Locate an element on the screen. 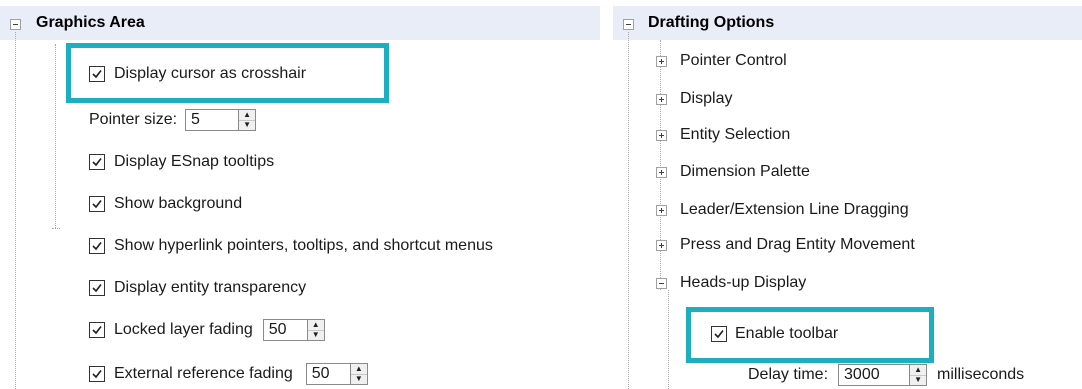 The height and width of the screenshot is (389, 1082). external-reference-fading-spin-buttons: ▲ ▼ is located at coordinates (358, 374).